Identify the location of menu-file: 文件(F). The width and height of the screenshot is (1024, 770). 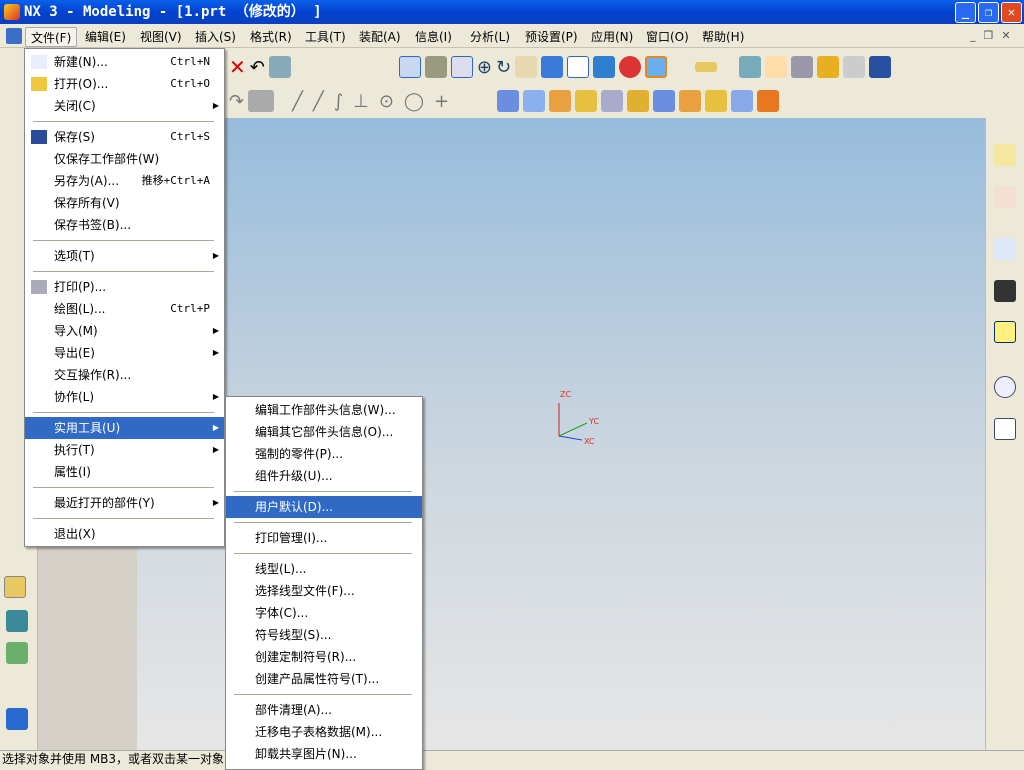
(51, 37).